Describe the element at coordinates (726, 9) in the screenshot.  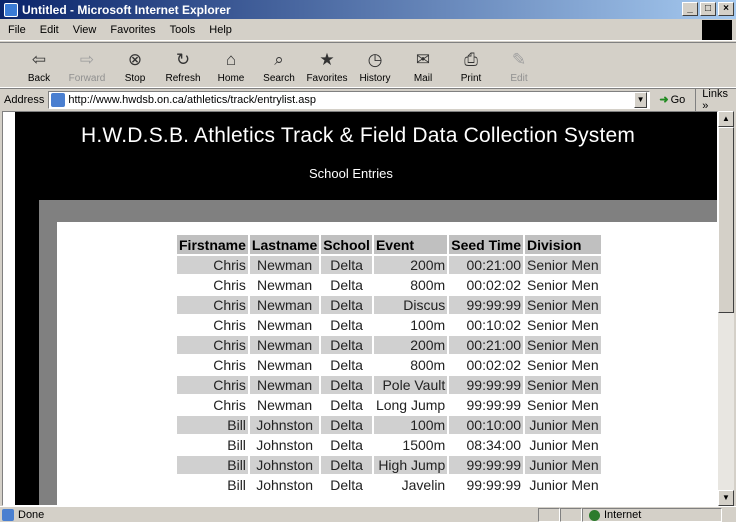
I see `close-button: ×` at that location.